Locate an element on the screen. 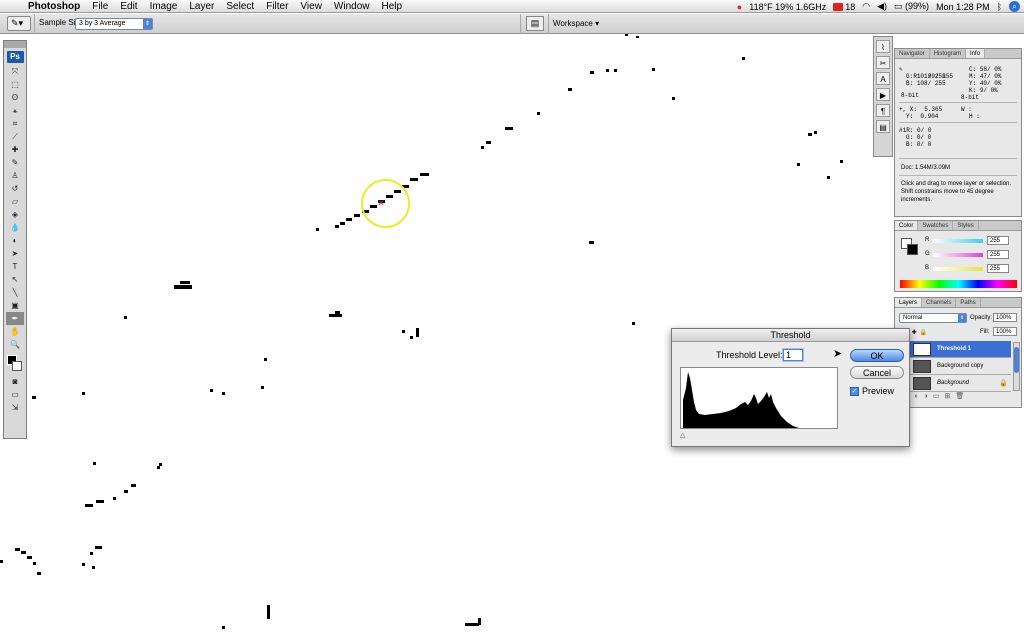 This screenshot has height=640, width=1024. gmail-notifier: 18 is located at coordinates (844, 7).